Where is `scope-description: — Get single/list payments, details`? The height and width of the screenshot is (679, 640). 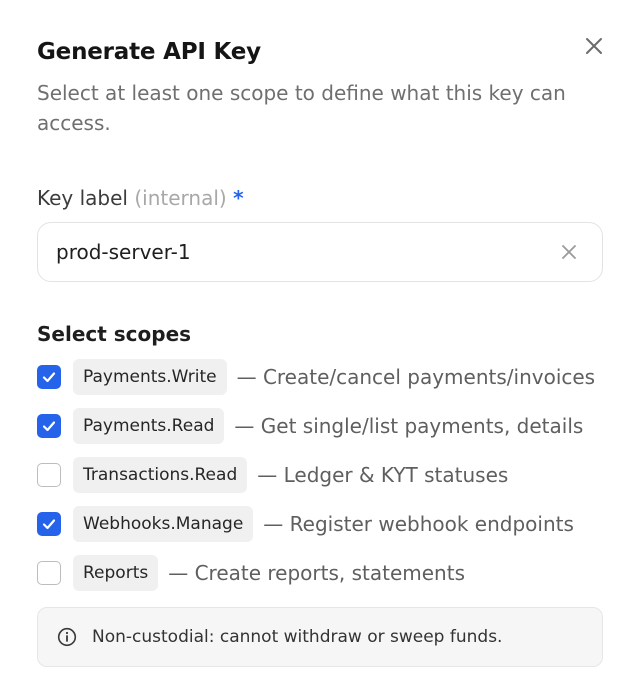 scope-description: — Get single/list payments, details is located at coordinates (408, 426).